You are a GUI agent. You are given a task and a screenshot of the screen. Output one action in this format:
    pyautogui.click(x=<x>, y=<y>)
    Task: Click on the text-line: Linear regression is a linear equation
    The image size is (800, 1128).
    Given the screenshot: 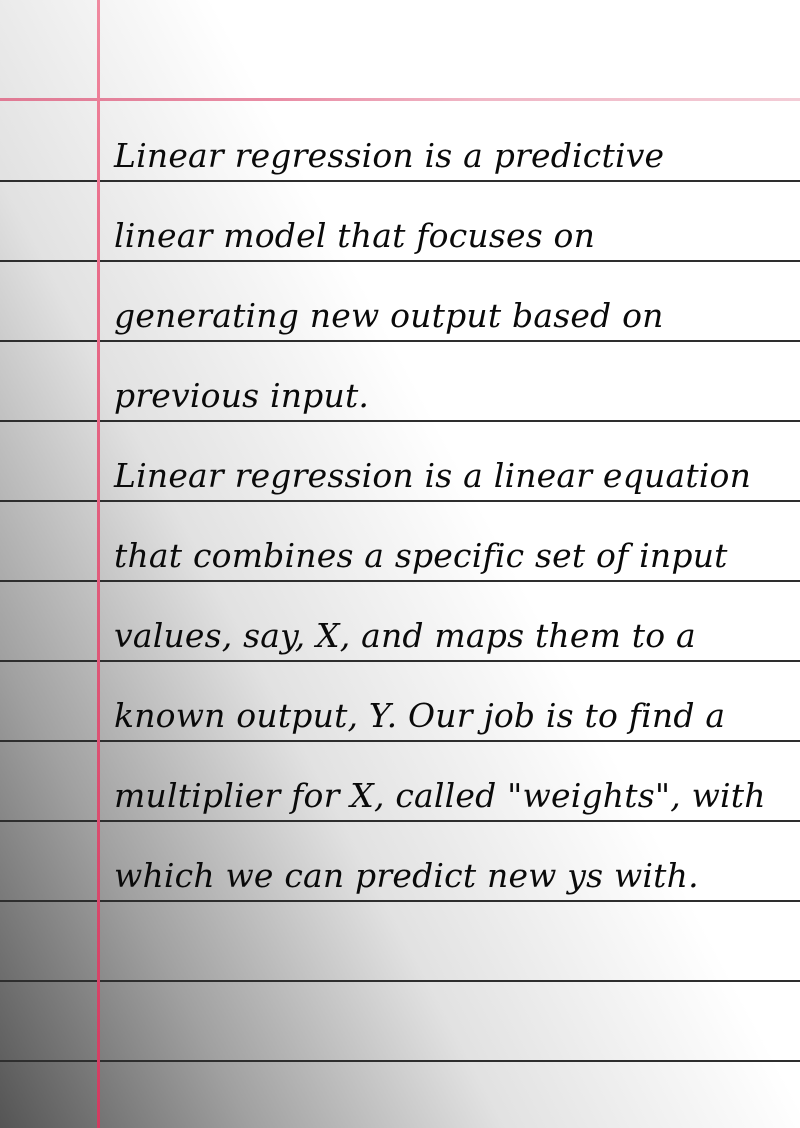 What is the action you would take?
    pyautogui.click(x=433, y=475)
    